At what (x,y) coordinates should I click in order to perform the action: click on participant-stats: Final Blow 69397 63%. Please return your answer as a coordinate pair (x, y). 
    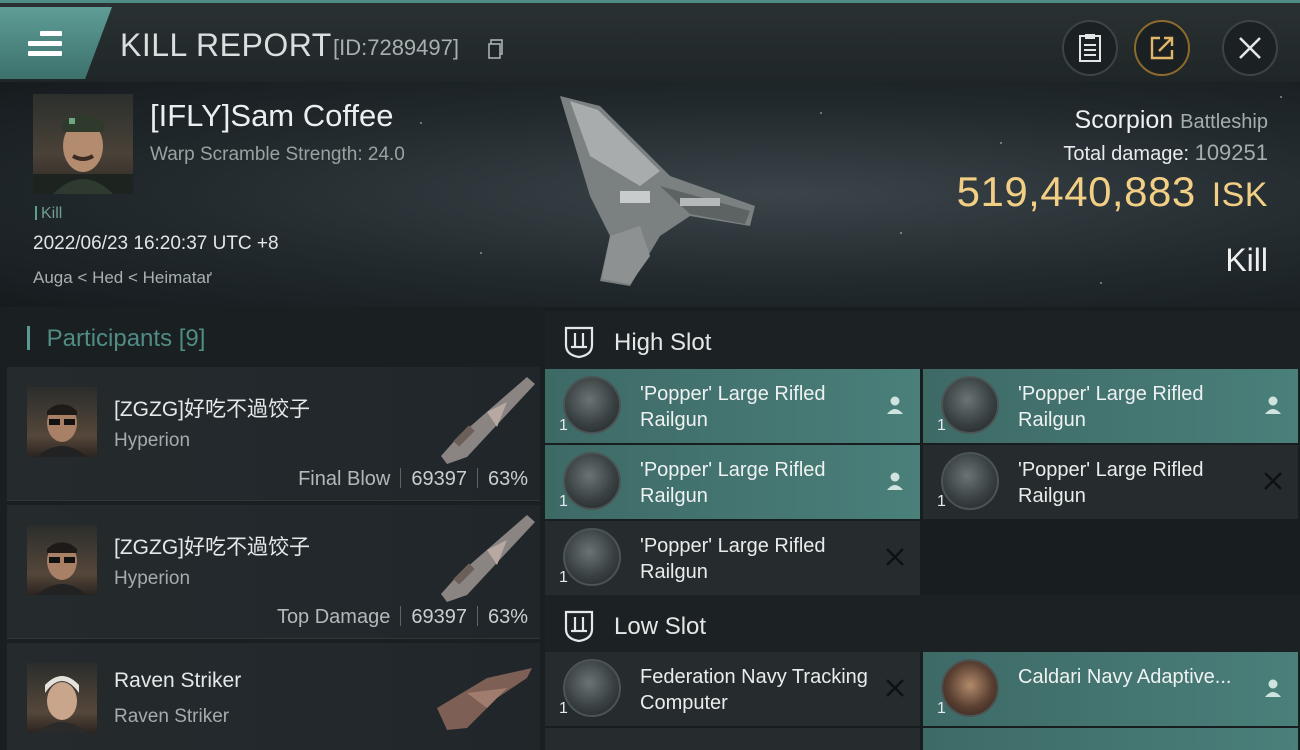
    Looking at the image, I should click on (413, 479).